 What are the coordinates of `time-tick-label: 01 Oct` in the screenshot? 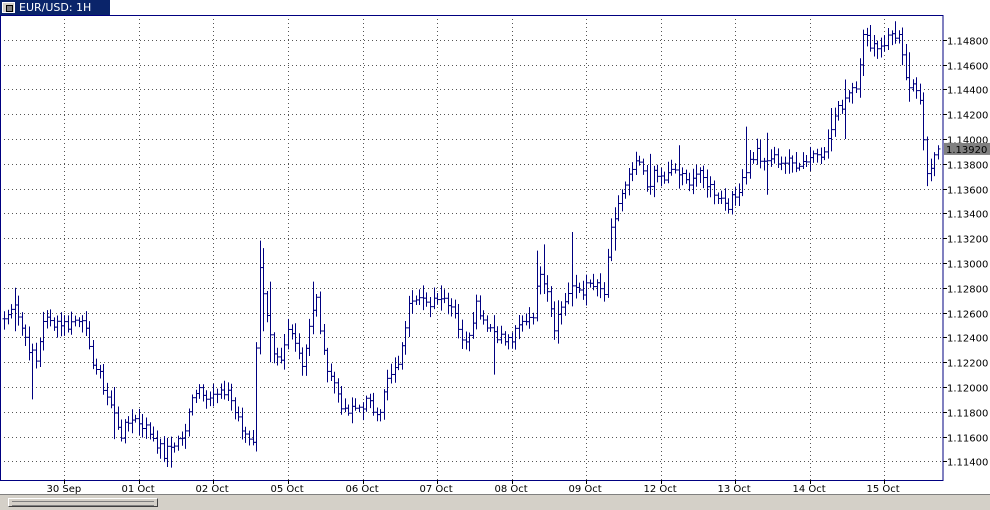 It's located at (138, 489).